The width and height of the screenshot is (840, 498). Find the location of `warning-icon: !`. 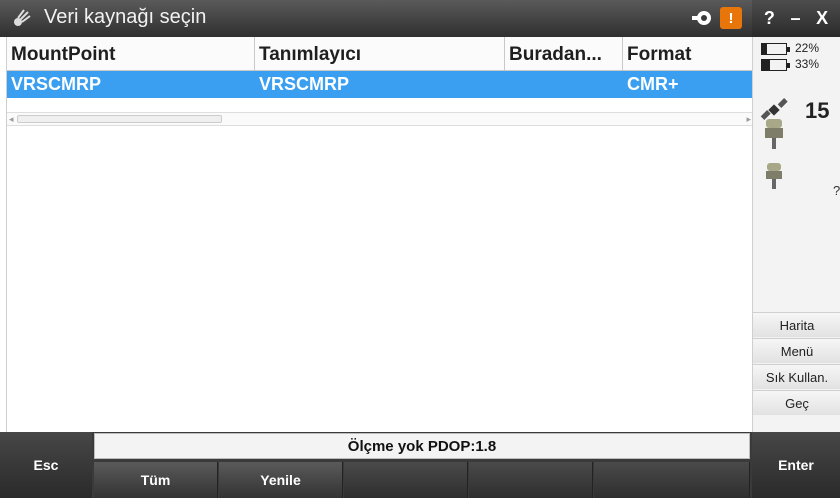

warning-icon: ! is located at coordinates (731, 18).